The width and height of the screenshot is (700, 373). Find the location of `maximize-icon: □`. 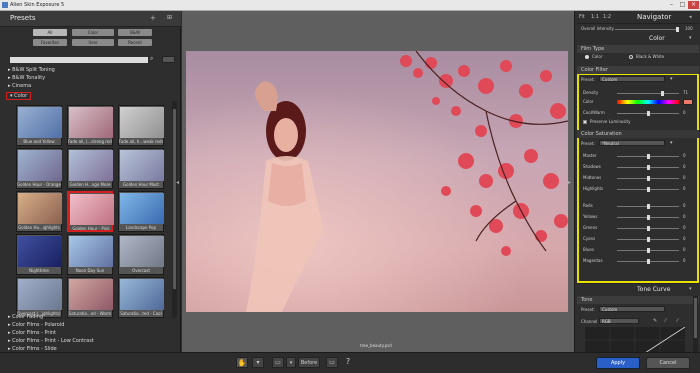

maximize-icon: □ is located at coordinates (682, 5).